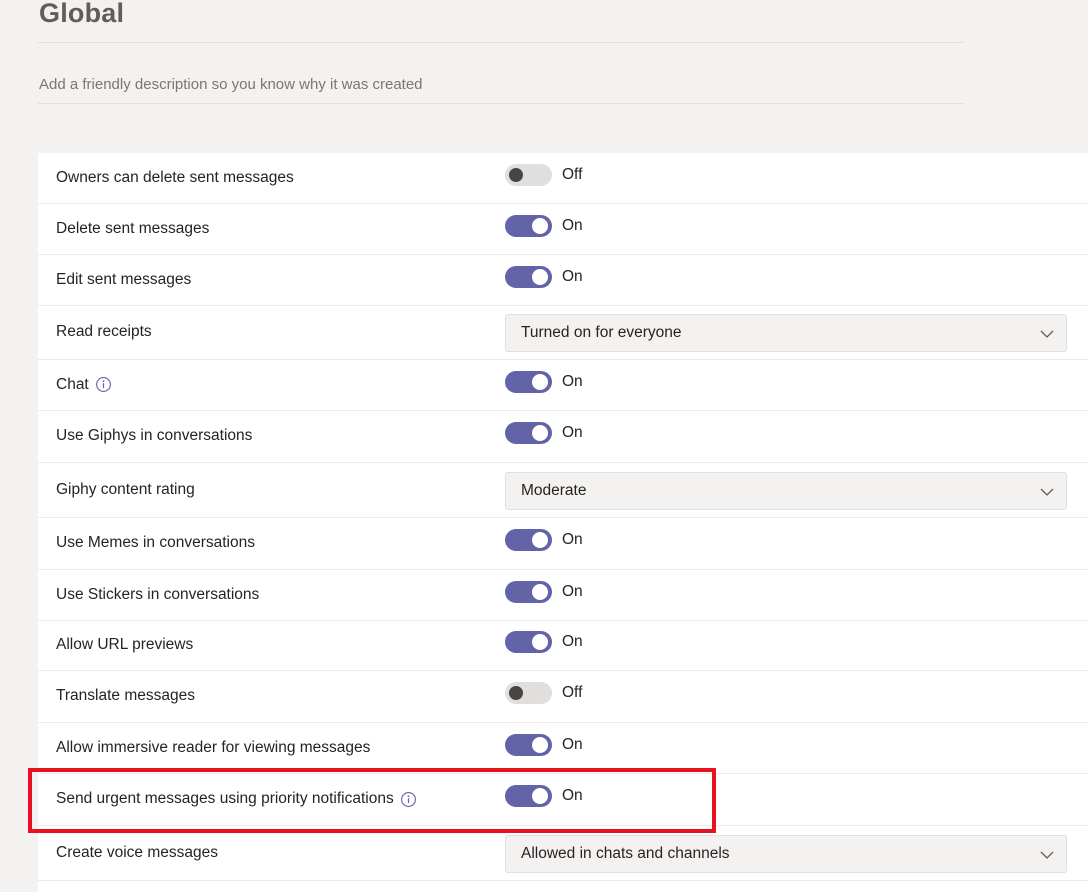 The height and width of the screenshot is (892, 1088). Describe the element at coordinates (103, 384) in the screenshot. I see `info-icon` at that location.